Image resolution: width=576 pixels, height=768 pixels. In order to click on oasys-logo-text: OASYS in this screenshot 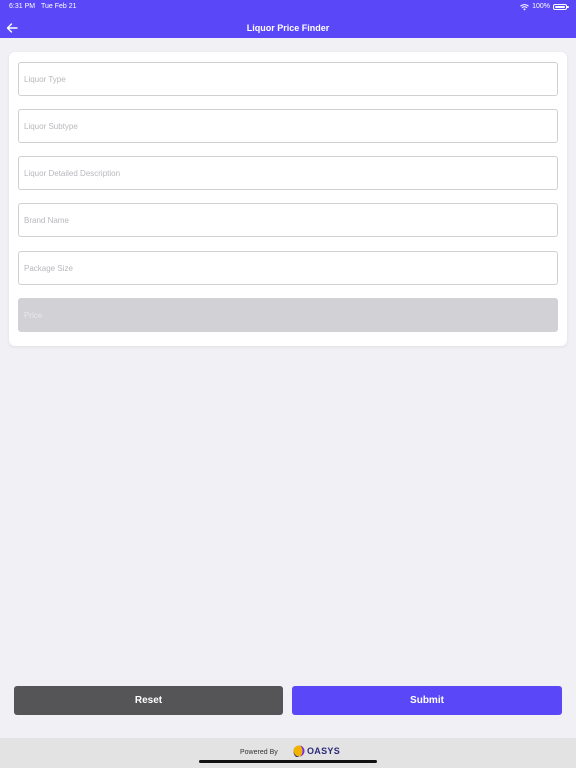, I will do `click(324, 751)`.